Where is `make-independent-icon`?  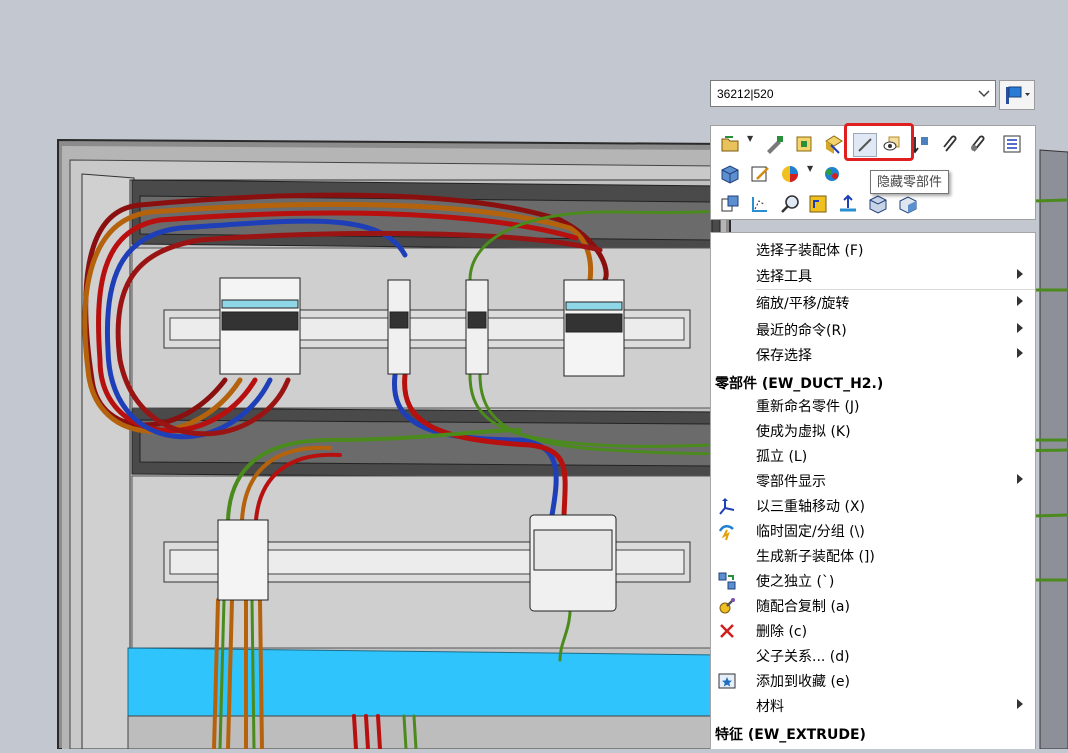 make-independent-icon is located at coordinates (727, 581).